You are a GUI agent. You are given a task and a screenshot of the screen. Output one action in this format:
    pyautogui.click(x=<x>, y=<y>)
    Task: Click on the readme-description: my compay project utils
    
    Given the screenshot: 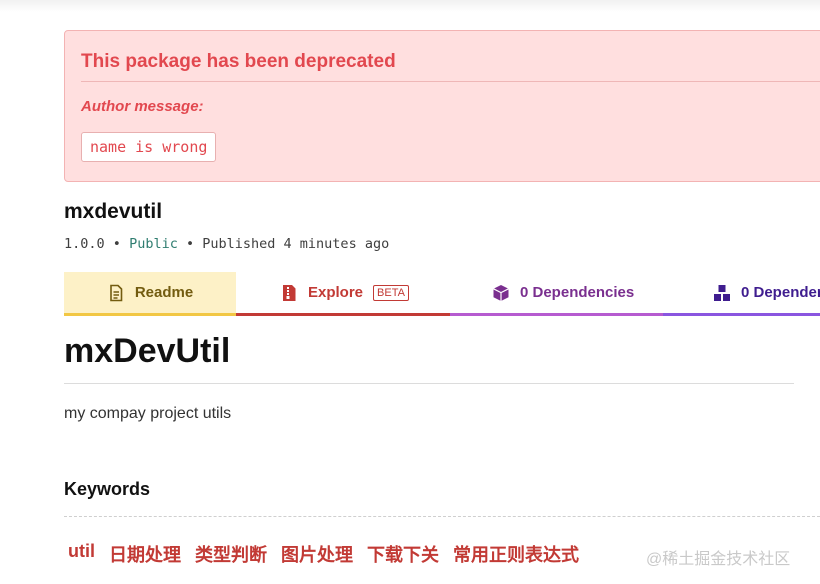 What is the action you would take?
    pyautogui.click(x=148, y=413)
    